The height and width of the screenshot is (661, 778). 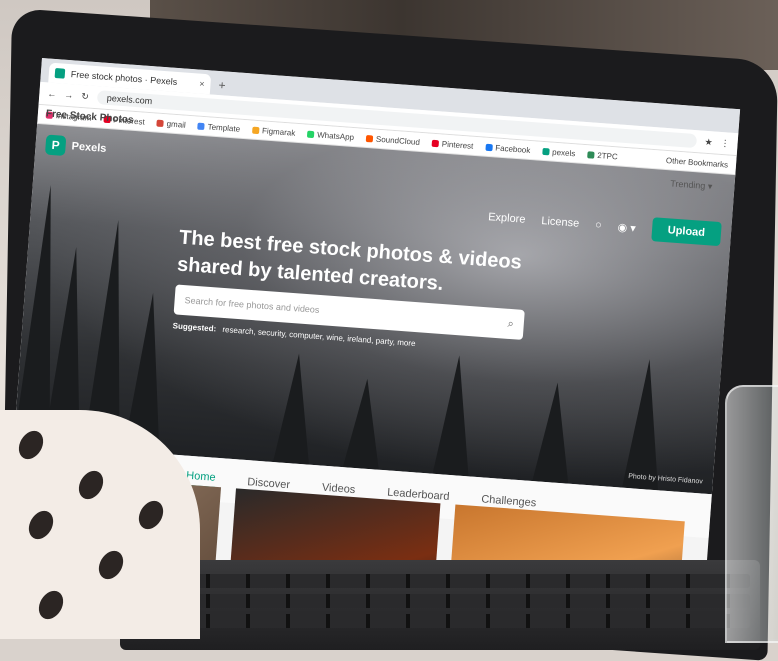 I want to click on bookmark-leaf-icon, so click(x=591, y=155).